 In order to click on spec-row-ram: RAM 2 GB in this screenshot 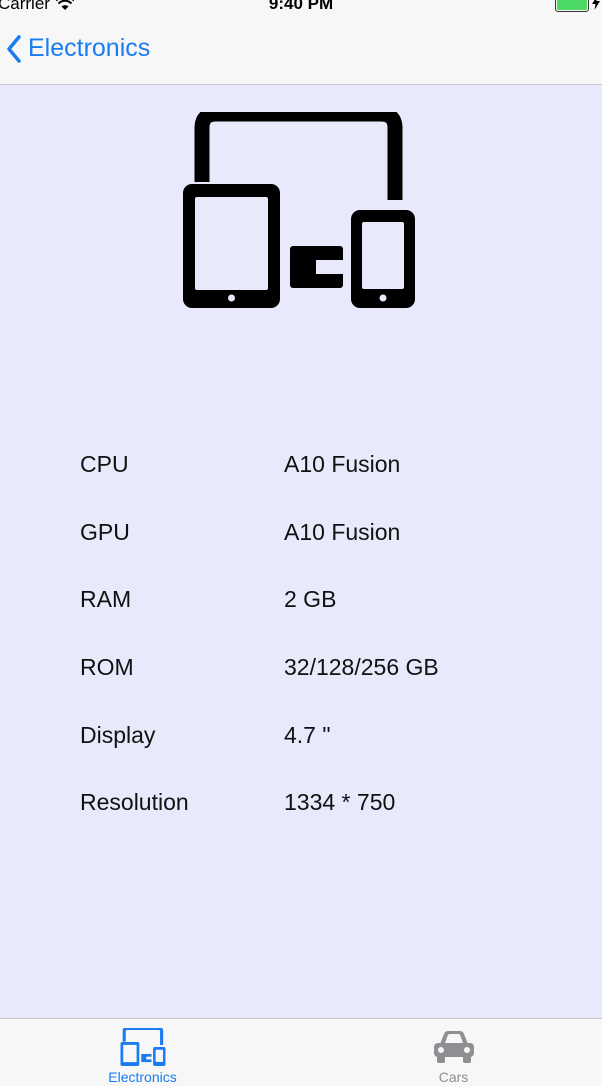, I will do `click(320, 600)`.